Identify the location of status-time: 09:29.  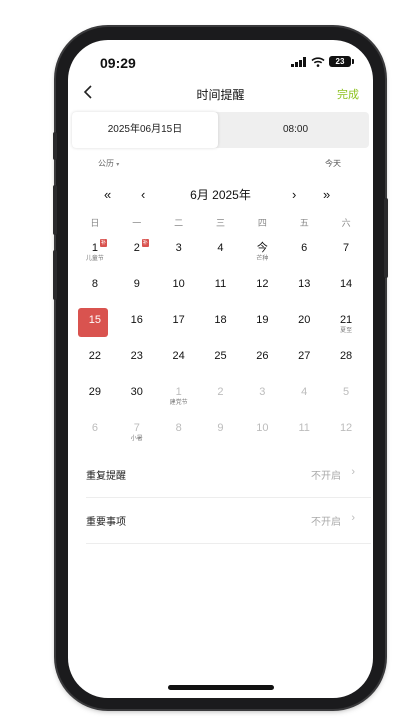
(118, 63).